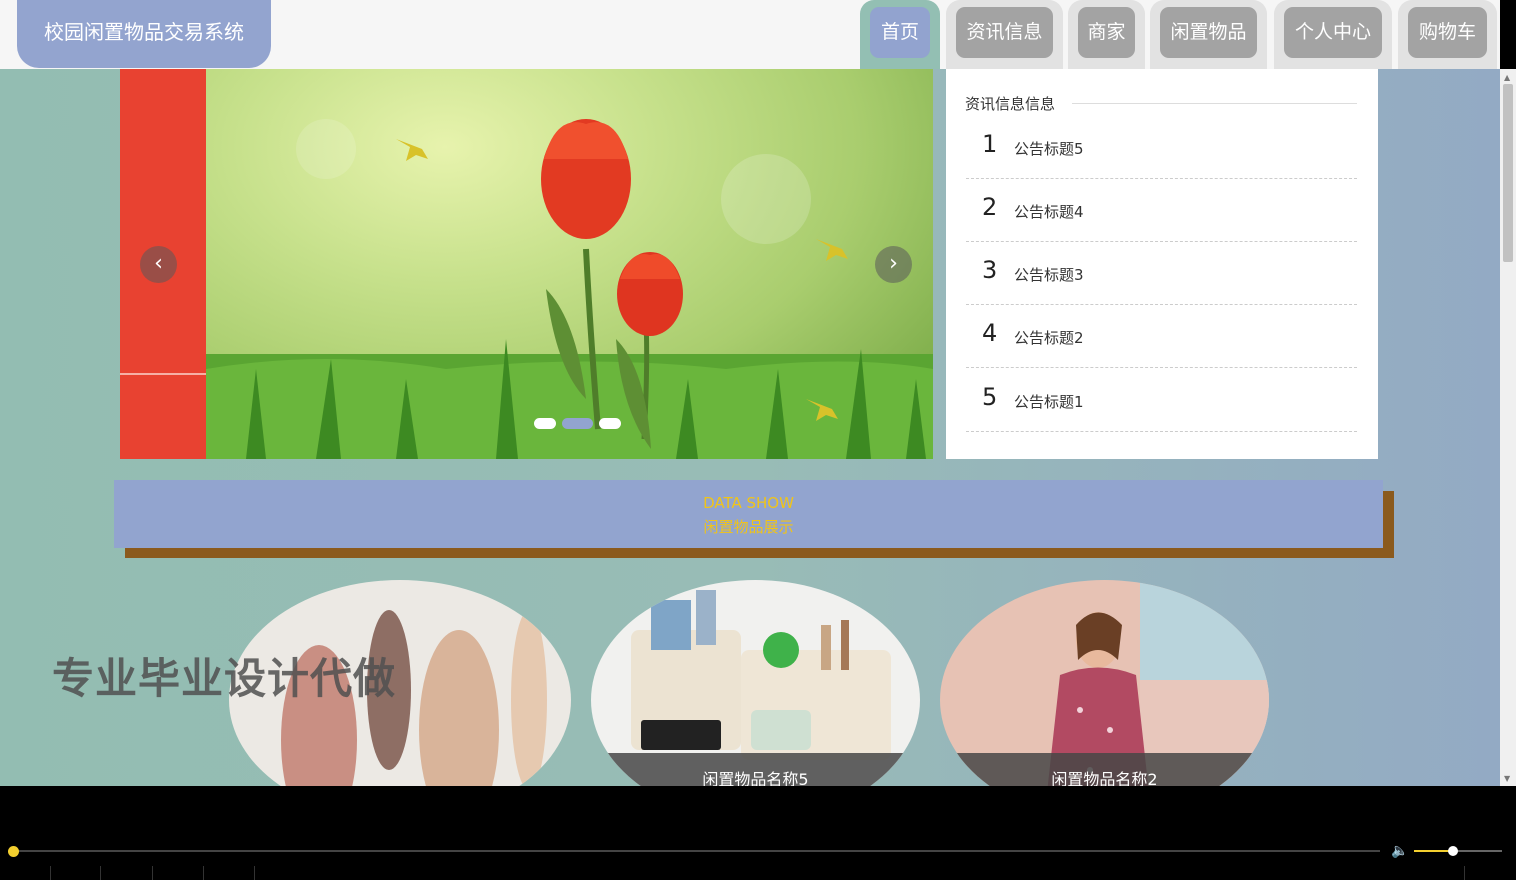  I want to click on carousel-prev-button: ‹, so click(158, 264).